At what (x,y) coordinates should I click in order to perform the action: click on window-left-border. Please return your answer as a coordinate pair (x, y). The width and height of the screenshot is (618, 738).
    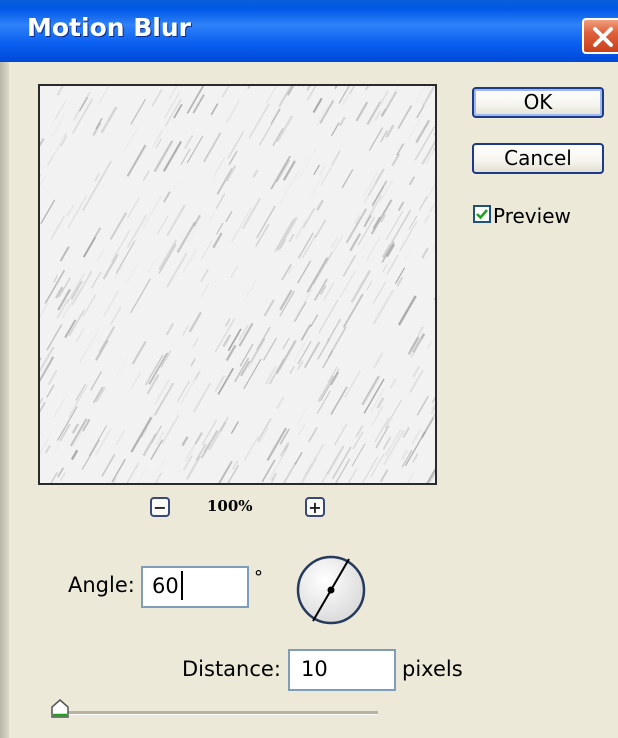
    Looking at the image, I should click on (4, 400).